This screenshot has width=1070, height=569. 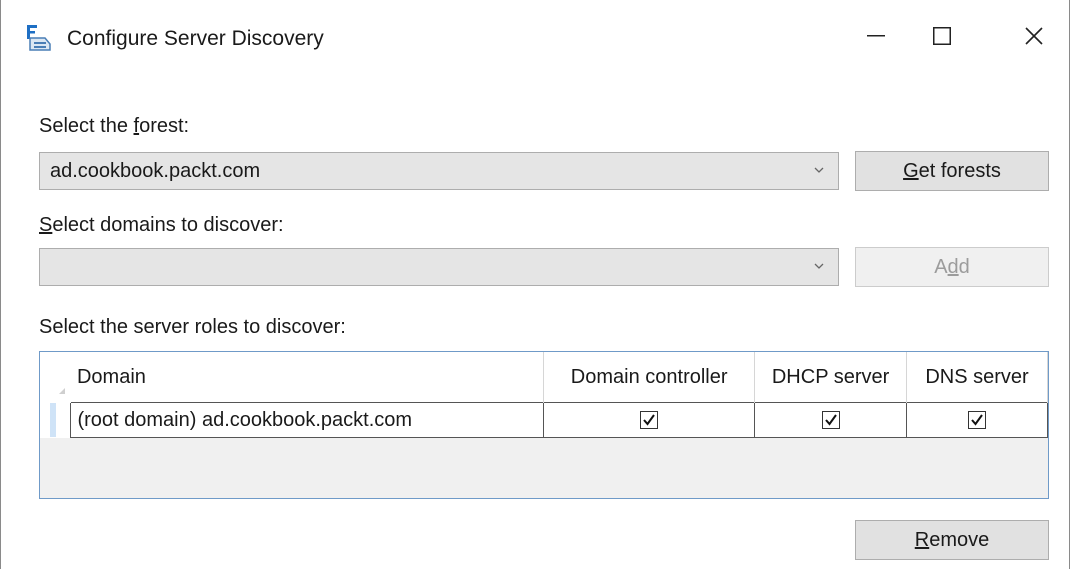 I want to click on remove-label: emove, so click(x=959, y=539).